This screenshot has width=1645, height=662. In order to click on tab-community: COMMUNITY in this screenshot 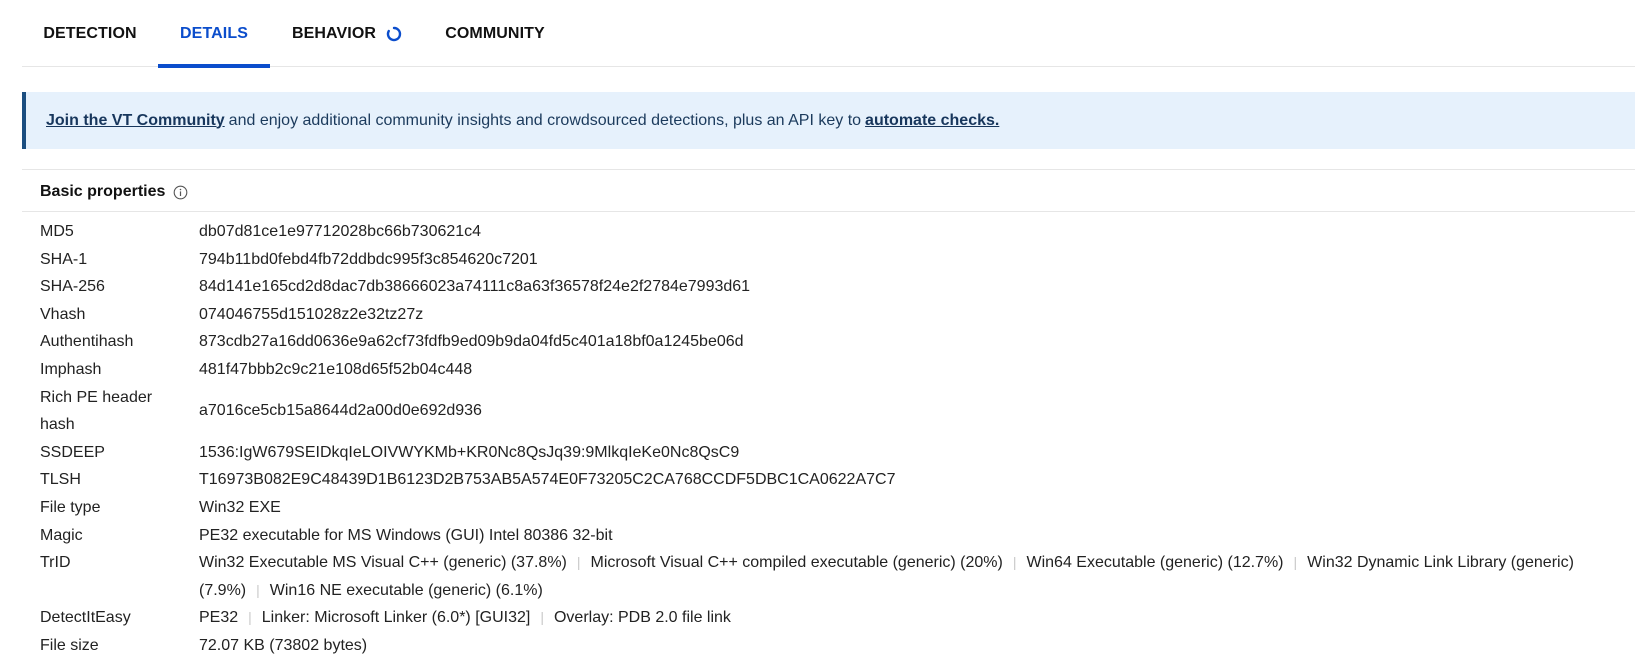, I will do `click(495, 33)`.